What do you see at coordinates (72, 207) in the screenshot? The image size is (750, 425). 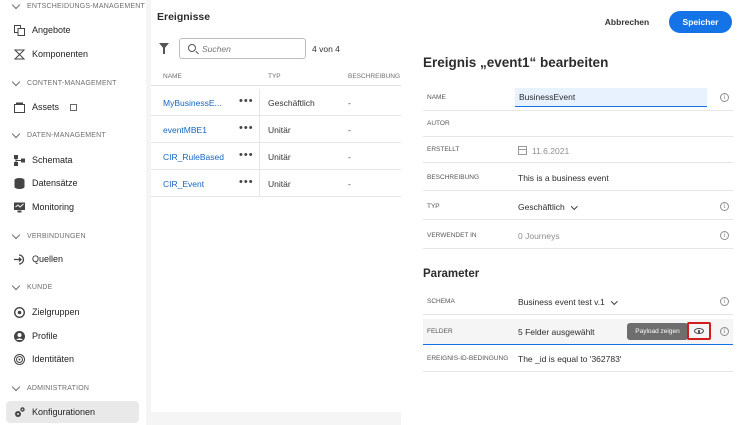 I see `sidebar-item-monitoring: Monitoring` at bounding box center [72, 207].